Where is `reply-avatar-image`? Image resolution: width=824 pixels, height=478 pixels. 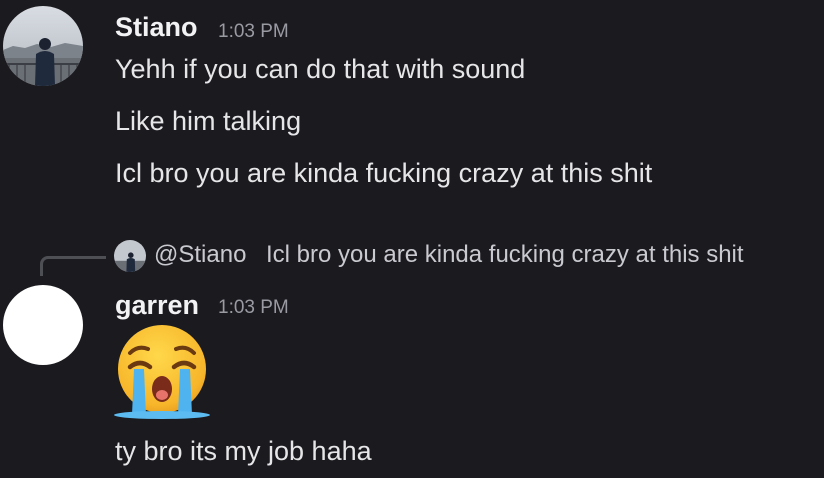
reply-avatar-image is located at coordinates (130, 256).